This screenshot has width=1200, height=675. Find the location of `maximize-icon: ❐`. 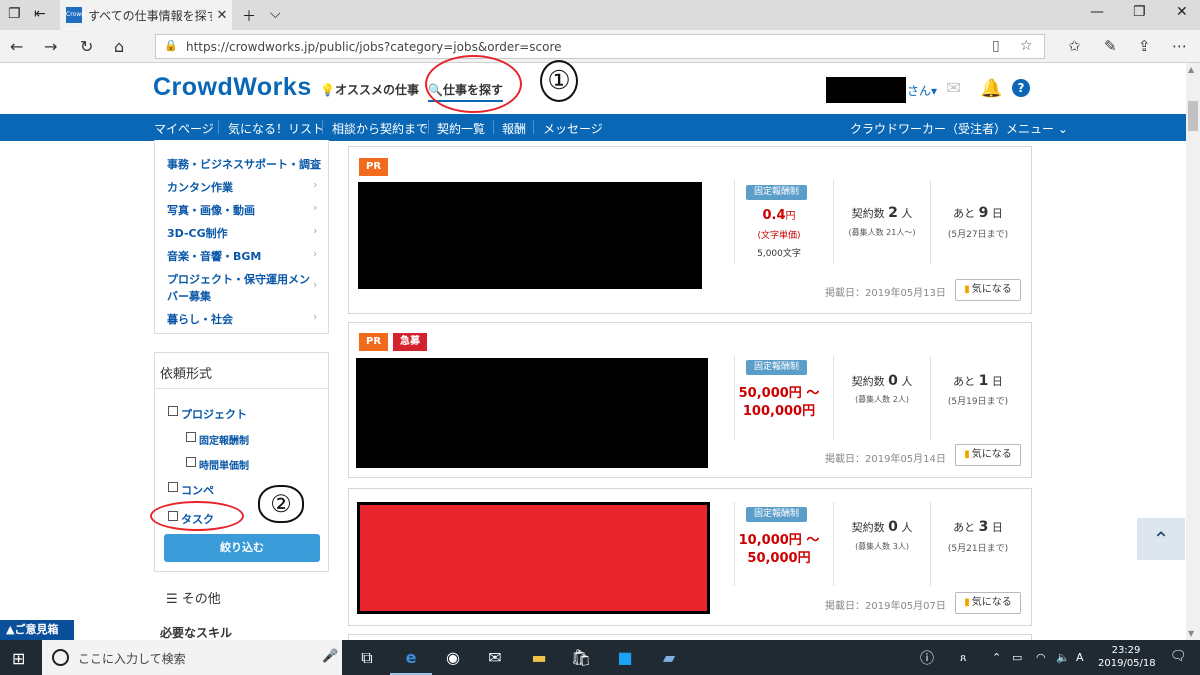

maximize-icon: ❐ is located at coordinates (1139, 12).